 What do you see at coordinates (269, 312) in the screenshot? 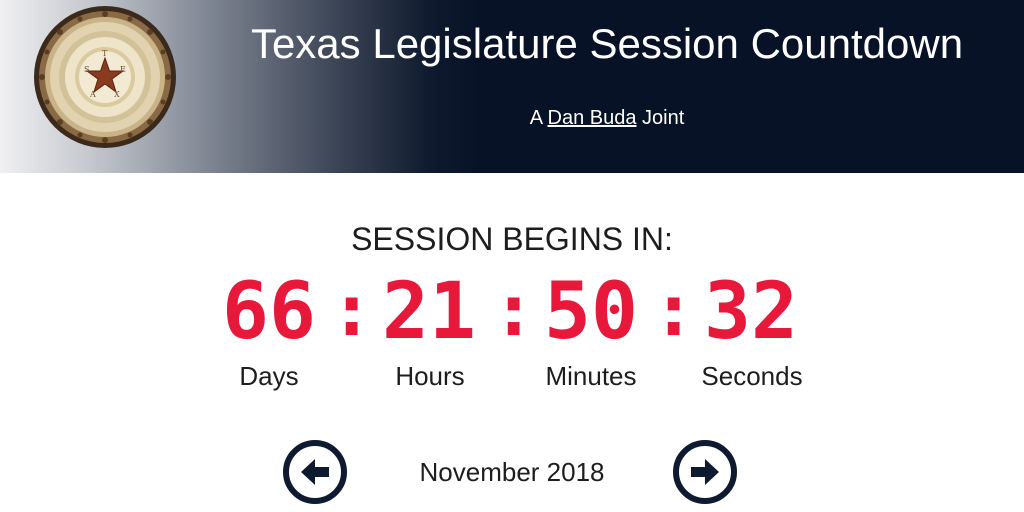
I see `days-value: 66` at bounding box center [269, 312].